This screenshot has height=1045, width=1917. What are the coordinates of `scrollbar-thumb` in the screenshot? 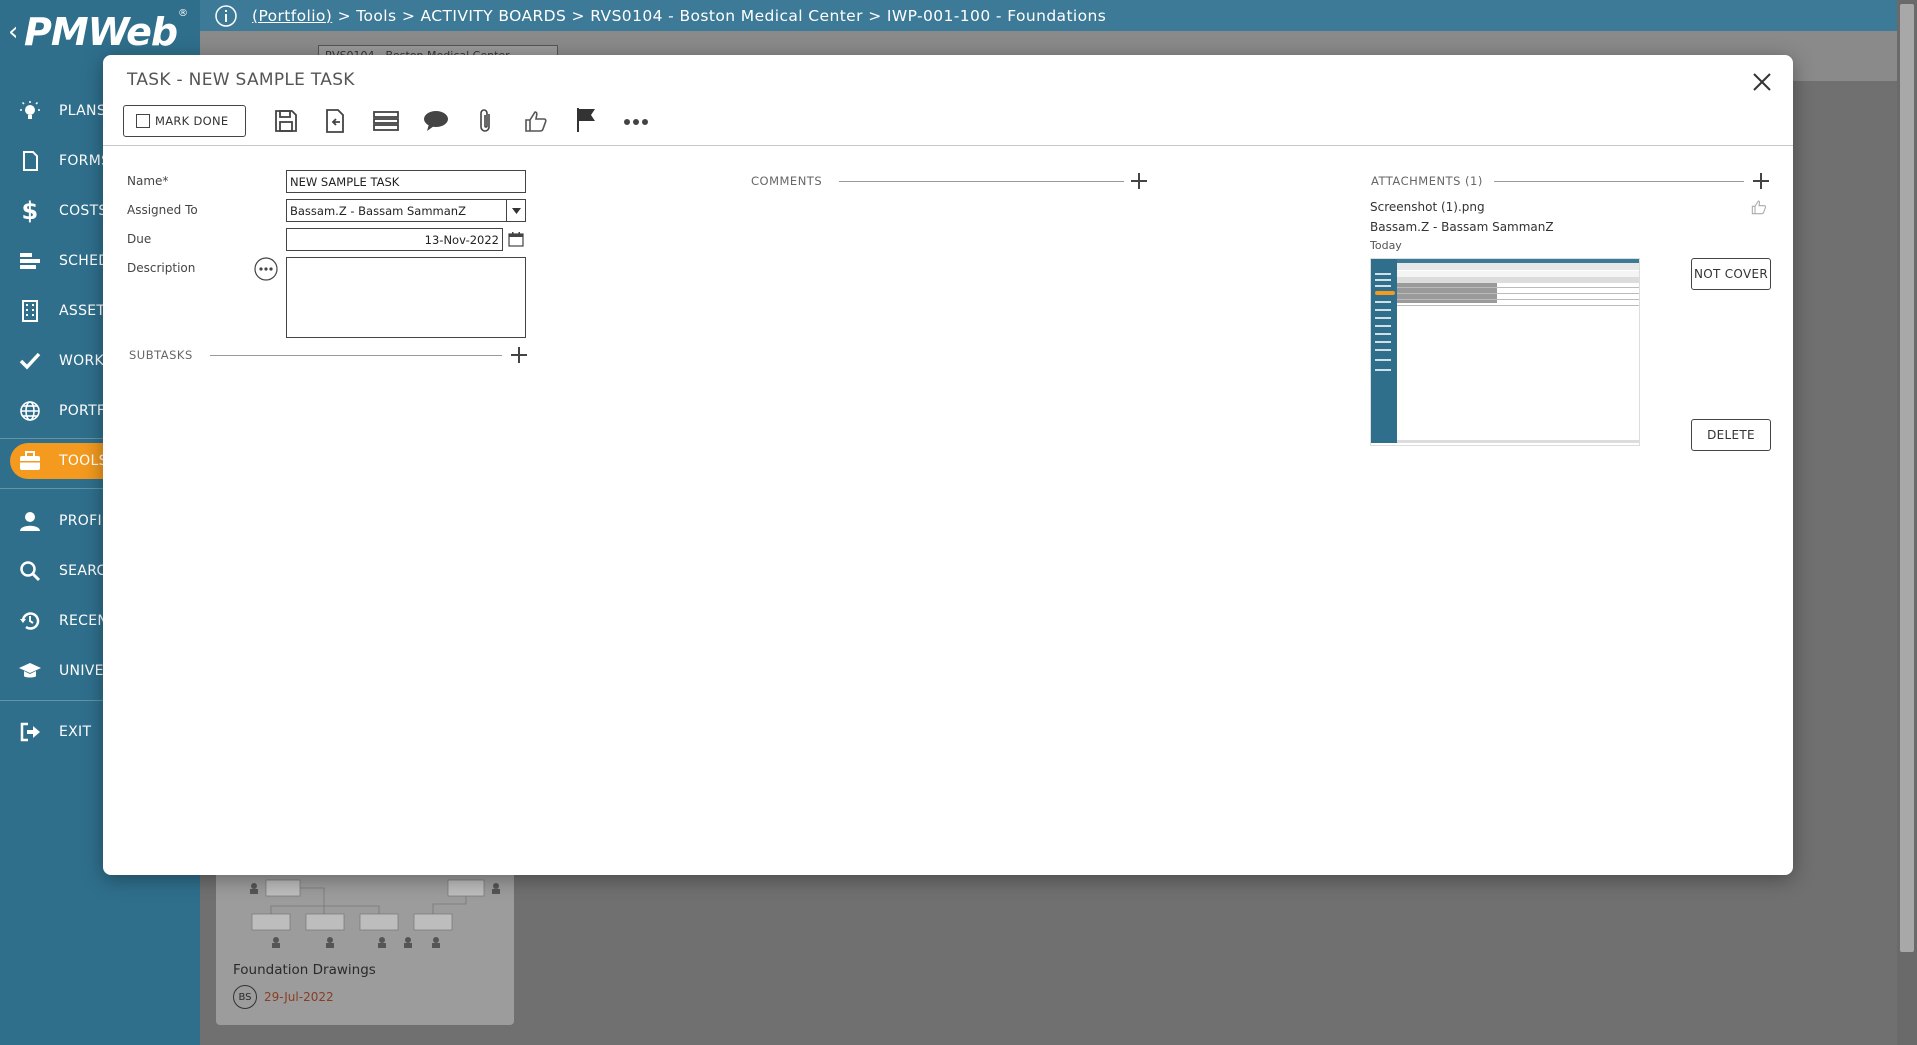 It's located at (1907, 478).